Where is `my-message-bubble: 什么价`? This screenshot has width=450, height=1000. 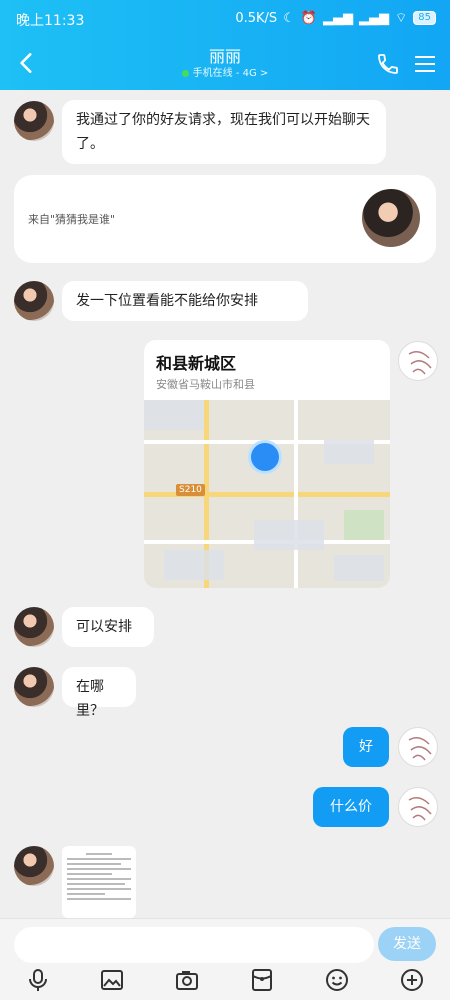
my-message-bubble: 什么价 is located at coordinates (351, 807).